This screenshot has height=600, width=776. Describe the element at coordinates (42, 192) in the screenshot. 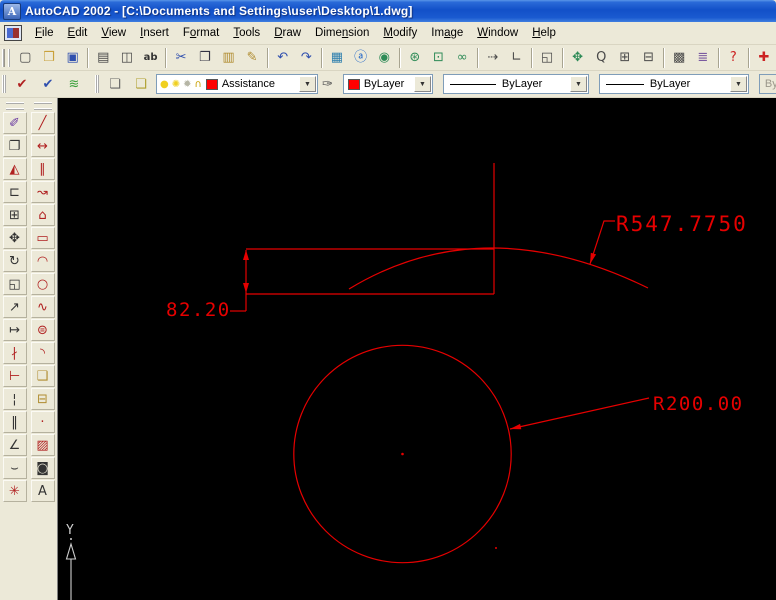

I see `polyline-button: ↝` at that location.